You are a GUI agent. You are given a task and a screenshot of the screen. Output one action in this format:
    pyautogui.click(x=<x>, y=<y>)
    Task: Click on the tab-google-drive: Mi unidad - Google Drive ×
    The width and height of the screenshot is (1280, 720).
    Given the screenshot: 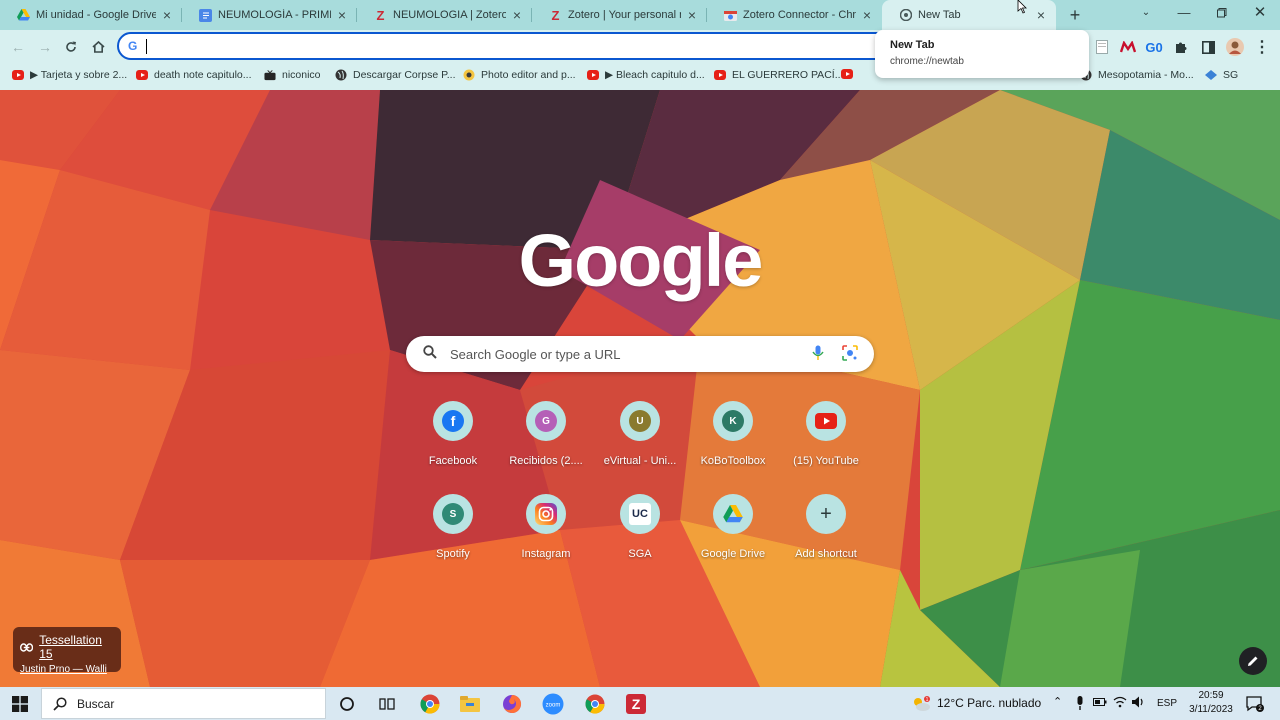 What is the action you would take?
    pyautogui.click(x=91, y=15)
    